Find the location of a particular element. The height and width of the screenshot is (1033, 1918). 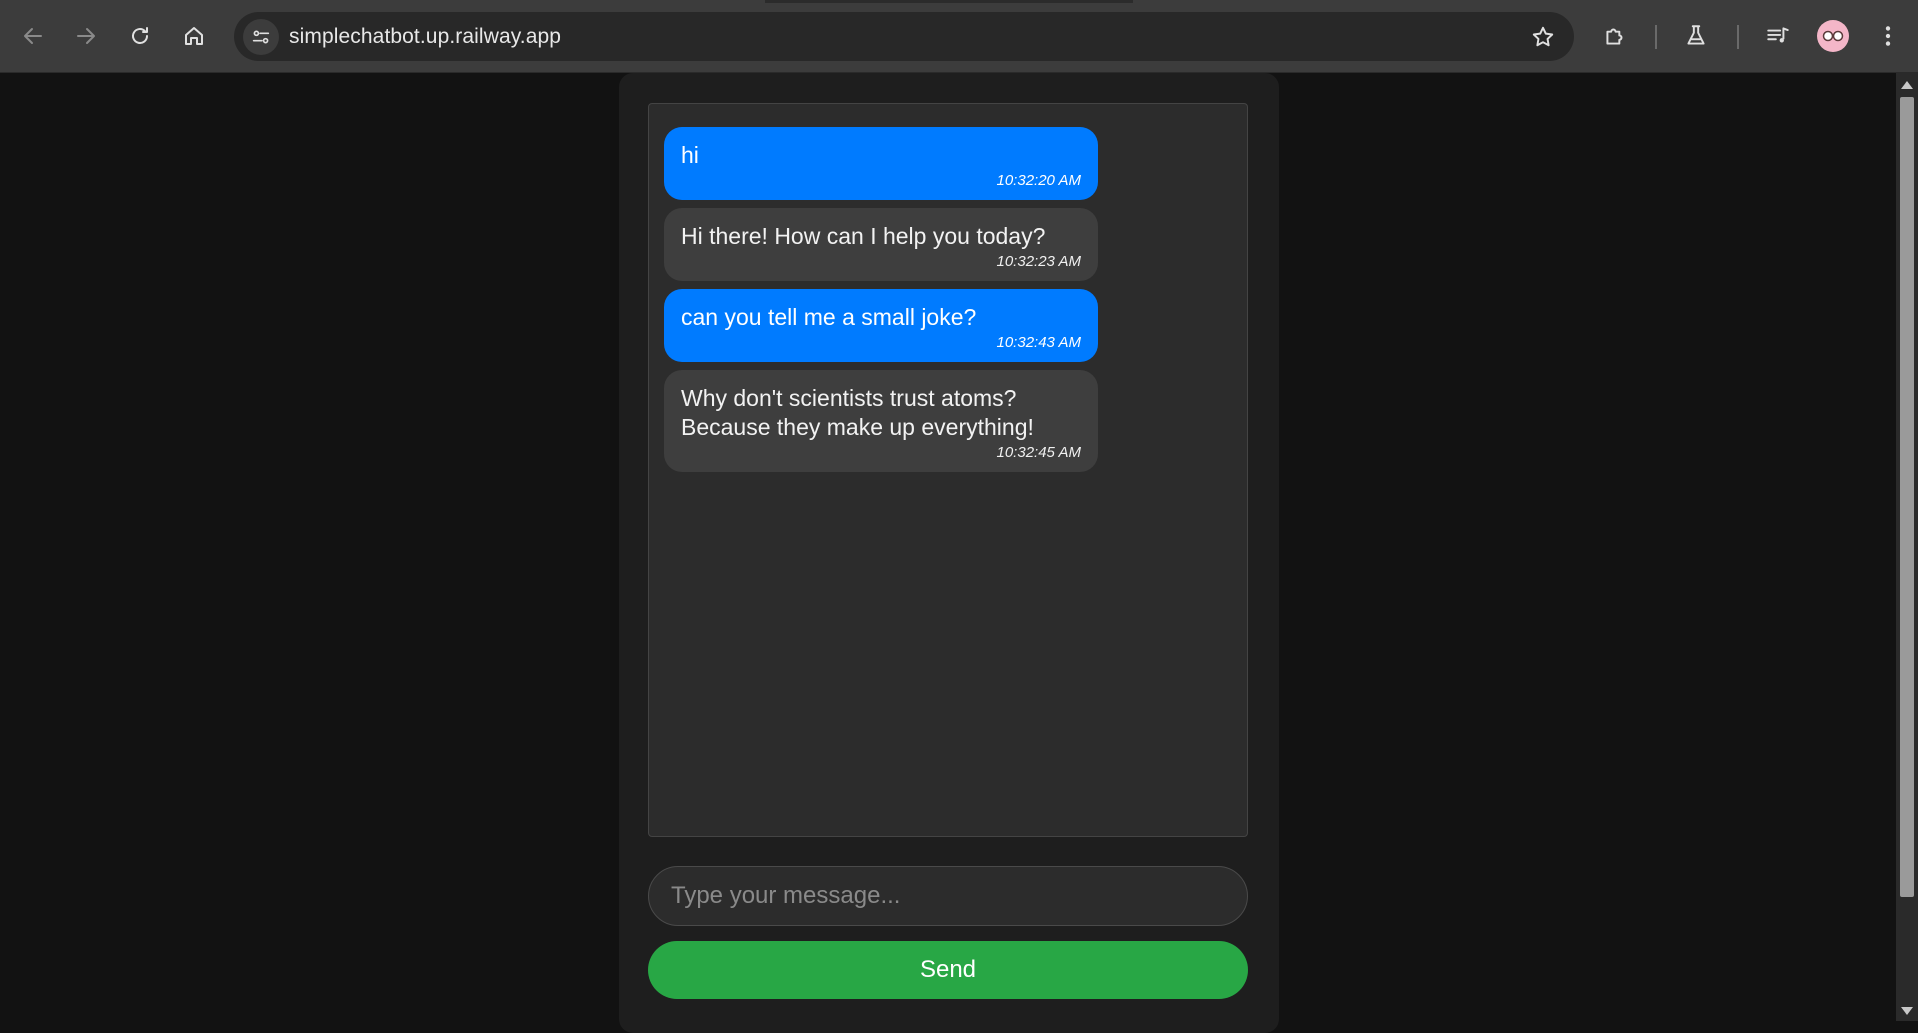

labs-button is located at coordinates (1696, 36).